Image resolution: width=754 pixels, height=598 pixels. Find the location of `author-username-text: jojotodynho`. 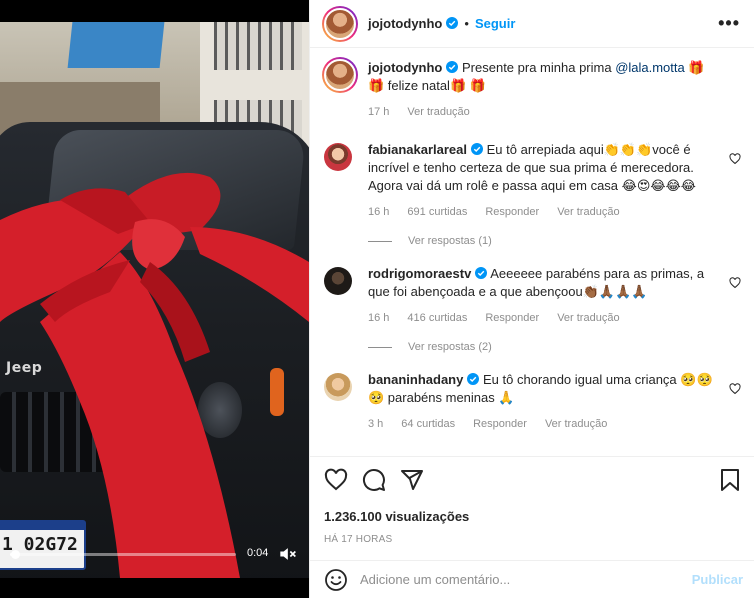

author-username-text: jojotodynho is located at coordinates (405, 23).